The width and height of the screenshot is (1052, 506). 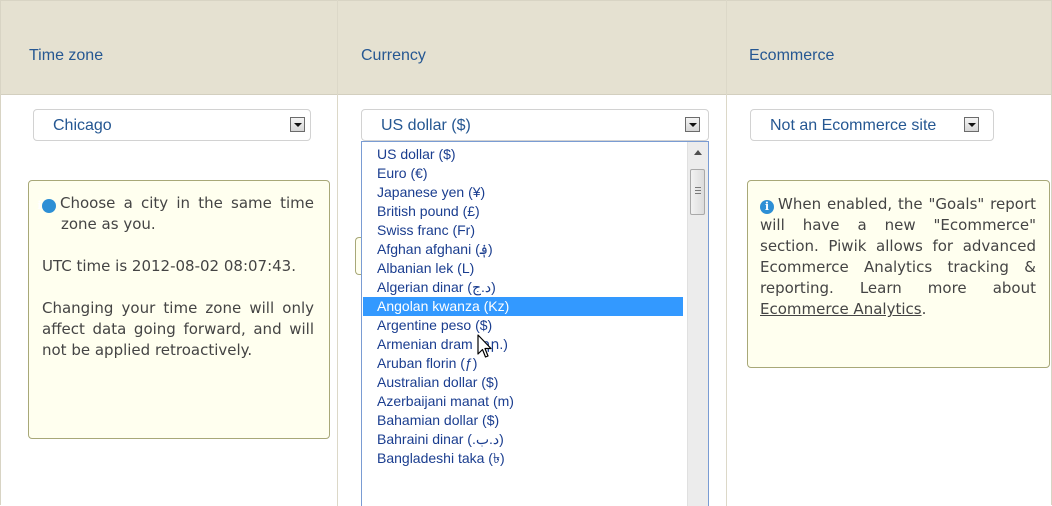 What do you see at coordinates (523, 344) in the screenshot?
I see `currency-option: Armenian dram (դր.)` at bounding box center [523, 344].